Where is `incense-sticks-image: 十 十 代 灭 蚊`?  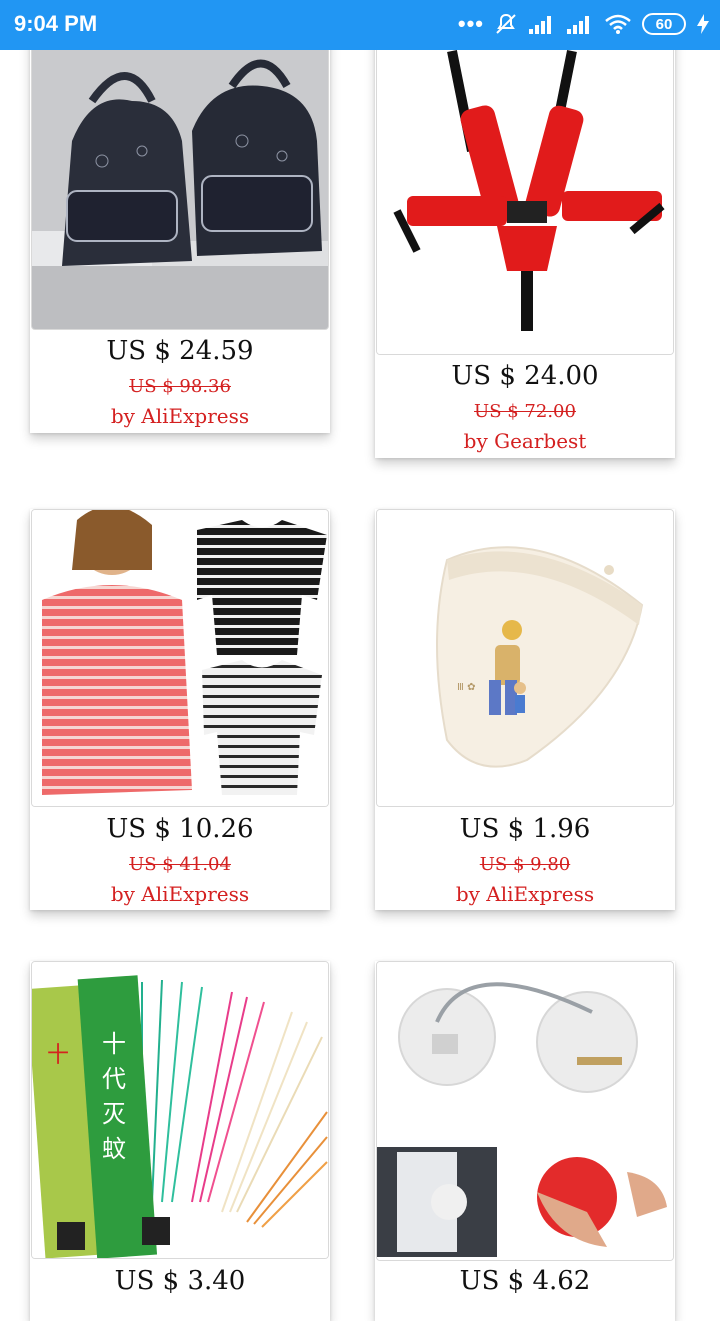
incense-sticks-image: 十 十 代 灭 蚊 is located at coordinates (180, 1110).